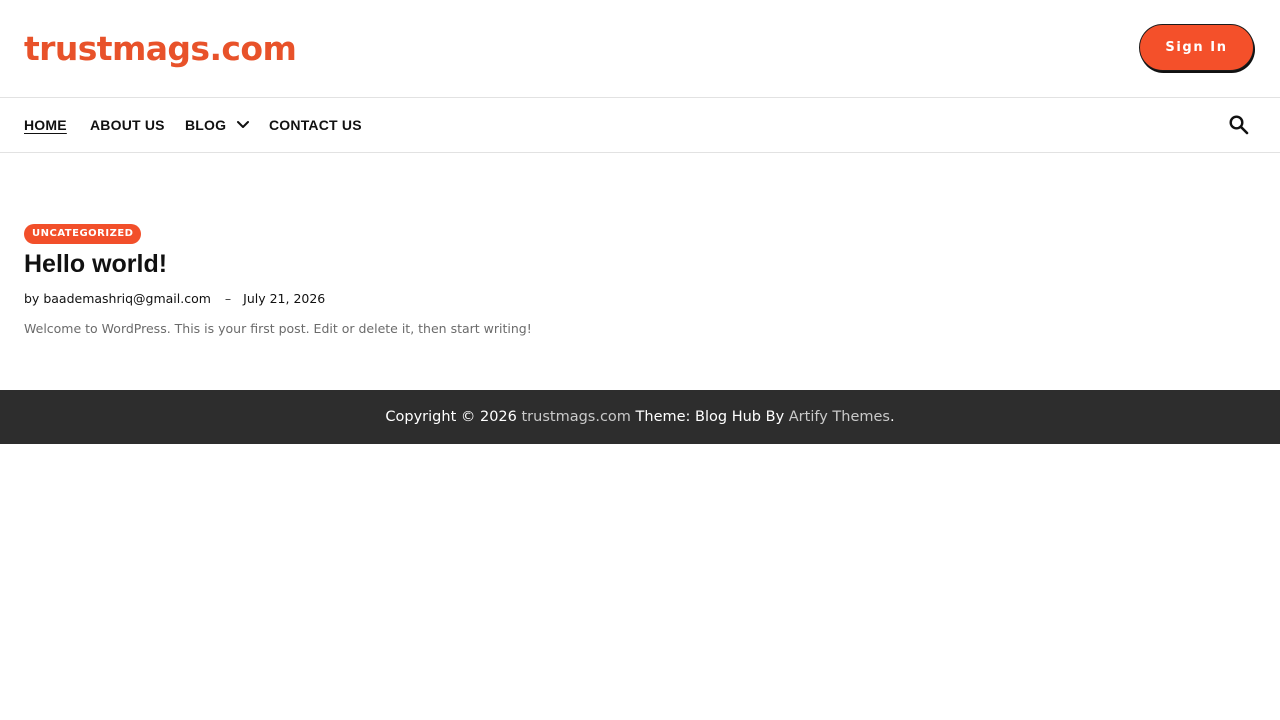 The width and height of the screenshot is (1280, 720). Describe the element at coordinates (160, 49) in the screenshot. I see `site-title: trustmags.com` at that location.